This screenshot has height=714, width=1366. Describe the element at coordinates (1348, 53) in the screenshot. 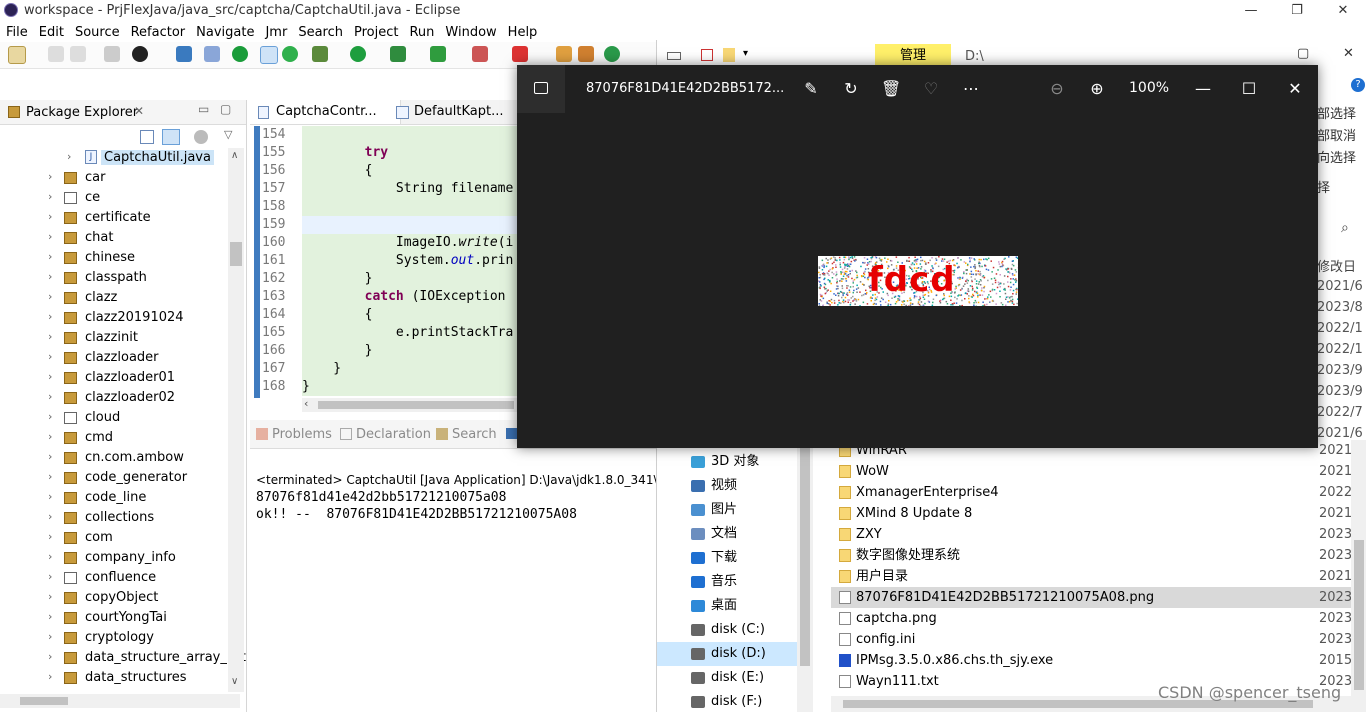

I see `fe-close-button: ✕` at that location.